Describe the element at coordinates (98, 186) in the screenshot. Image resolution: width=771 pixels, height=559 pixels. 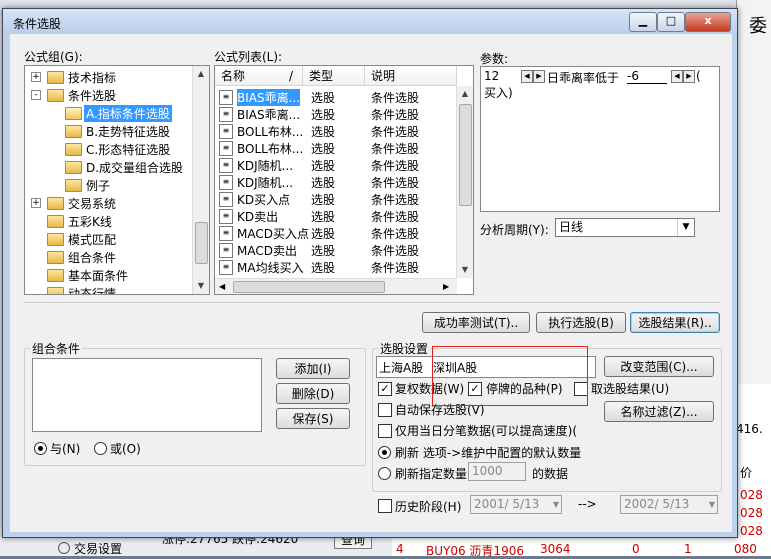
I see `tree-item-label: 例子` at that location.